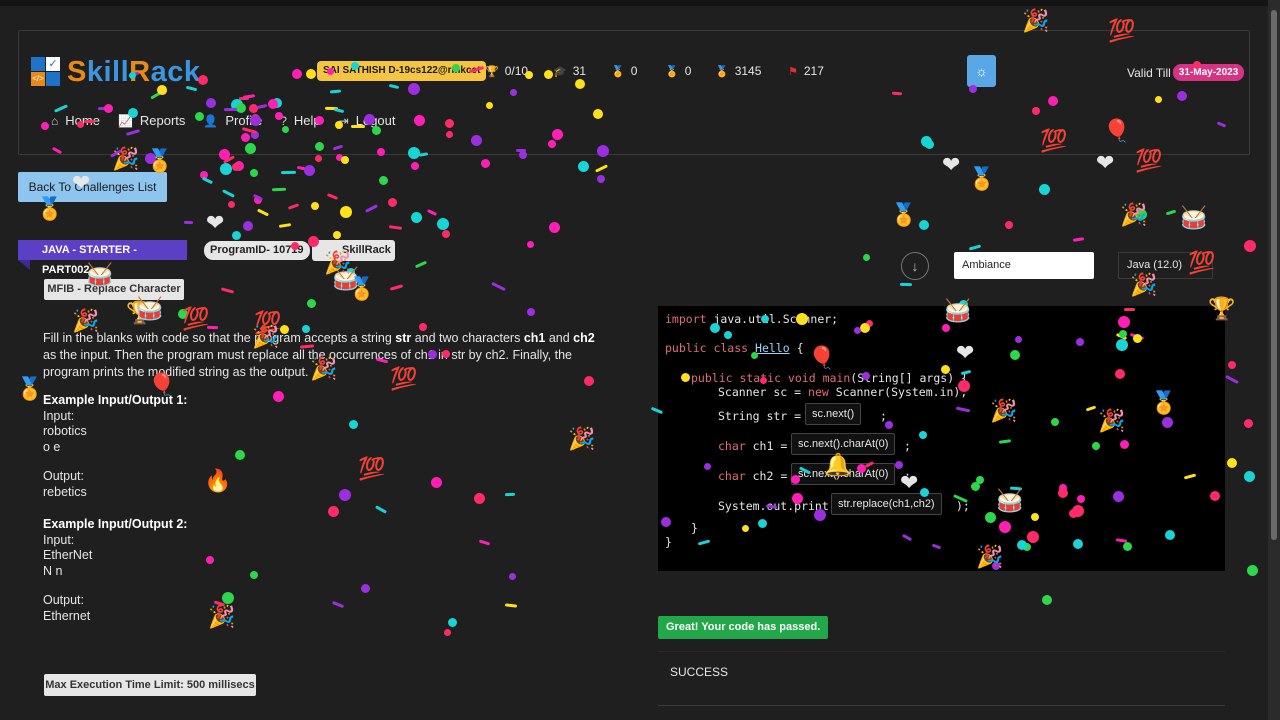  Describe the element at coordinates (722, 71) in the screenshot. I see `medal-red-icon: 🏅` at that location.